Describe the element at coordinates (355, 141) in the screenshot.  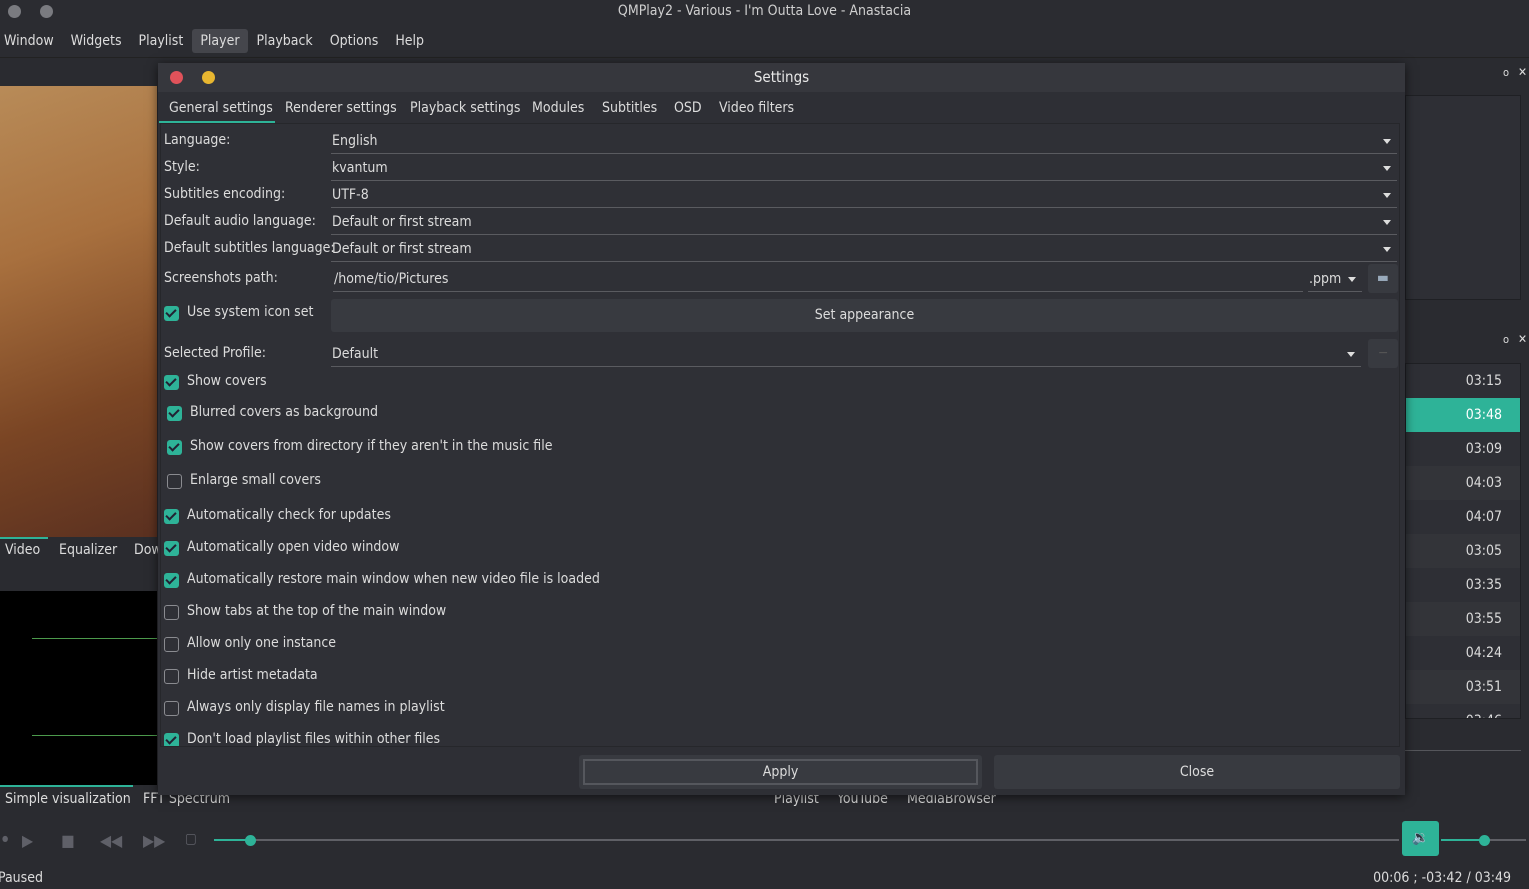
I see `field-value: English` at that location.